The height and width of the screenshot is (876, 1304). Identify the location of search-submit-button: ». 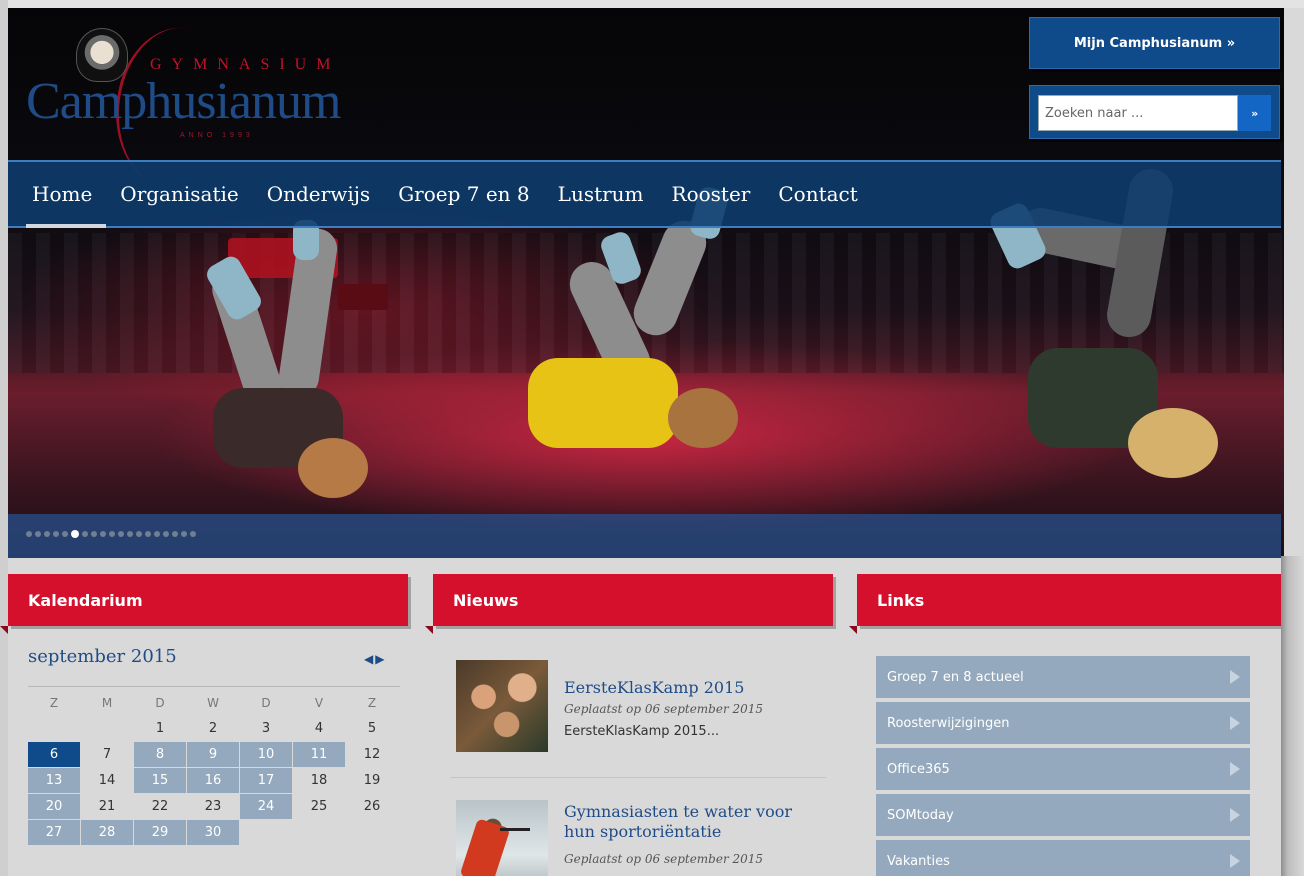
(1254, 113).